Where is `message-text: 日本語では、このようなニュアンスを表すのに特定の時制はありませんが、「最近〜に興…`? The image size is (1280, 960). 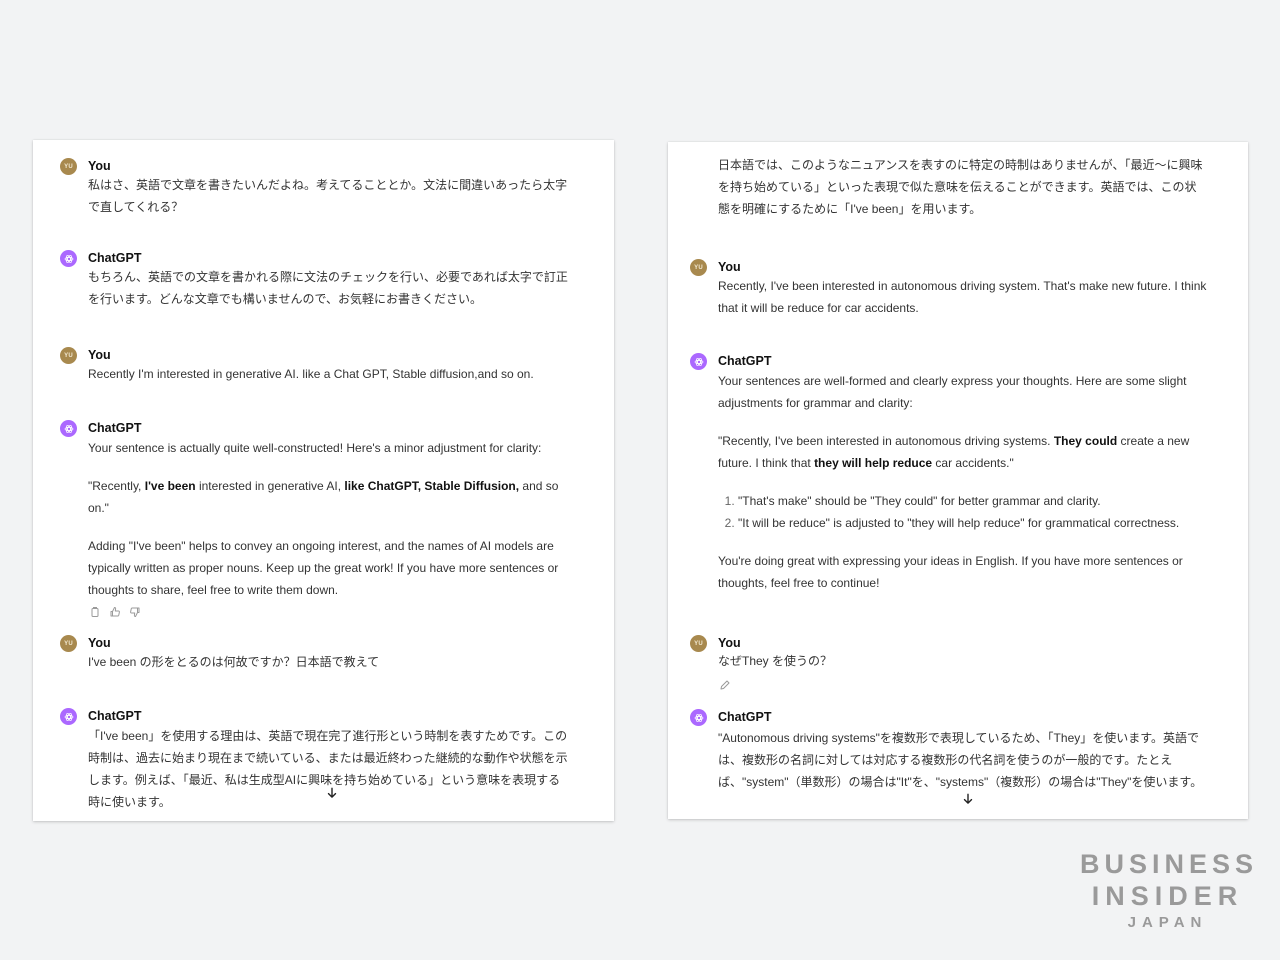
message-text: 日本語では、このようなニュアンスを表すのに特定の時制はありませんが、「最近〜に興… is located at coordinates (960, 187).